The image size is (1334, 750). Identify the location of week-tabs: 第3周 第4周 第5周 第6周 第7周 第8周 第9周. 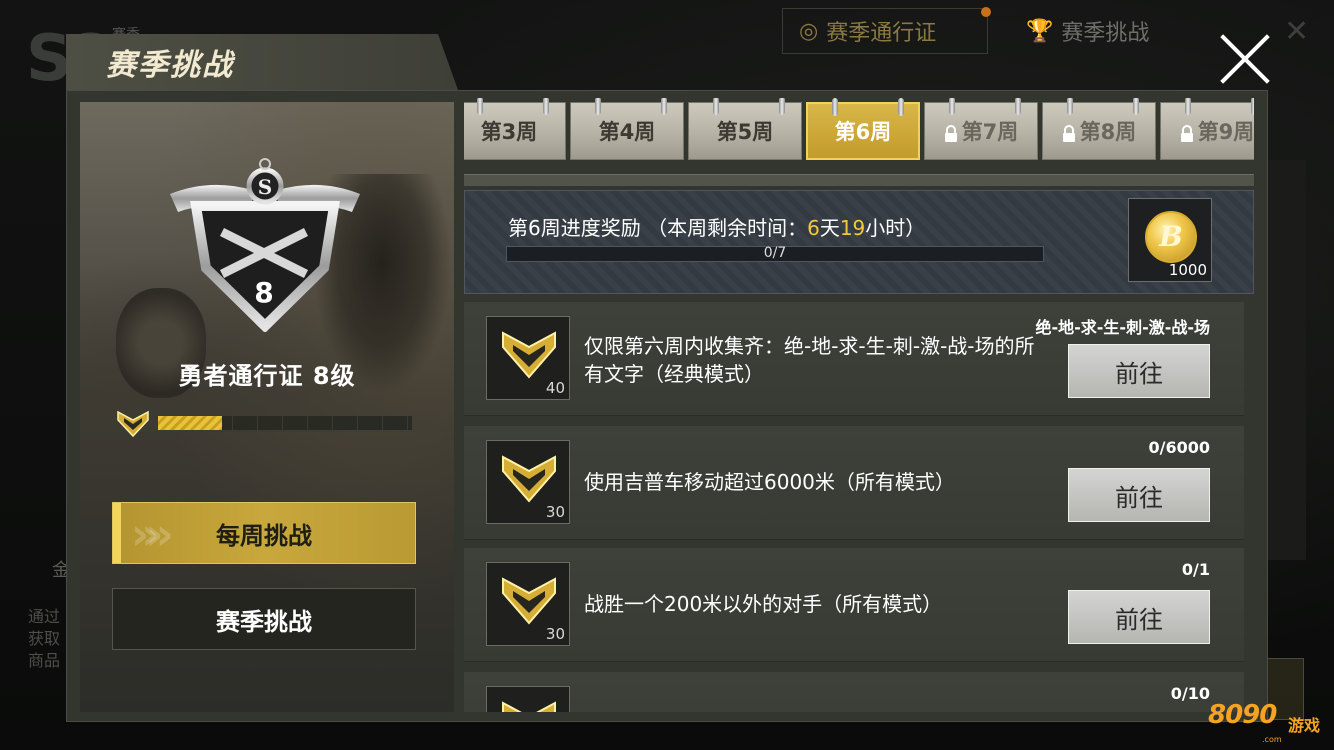
(859, 131).